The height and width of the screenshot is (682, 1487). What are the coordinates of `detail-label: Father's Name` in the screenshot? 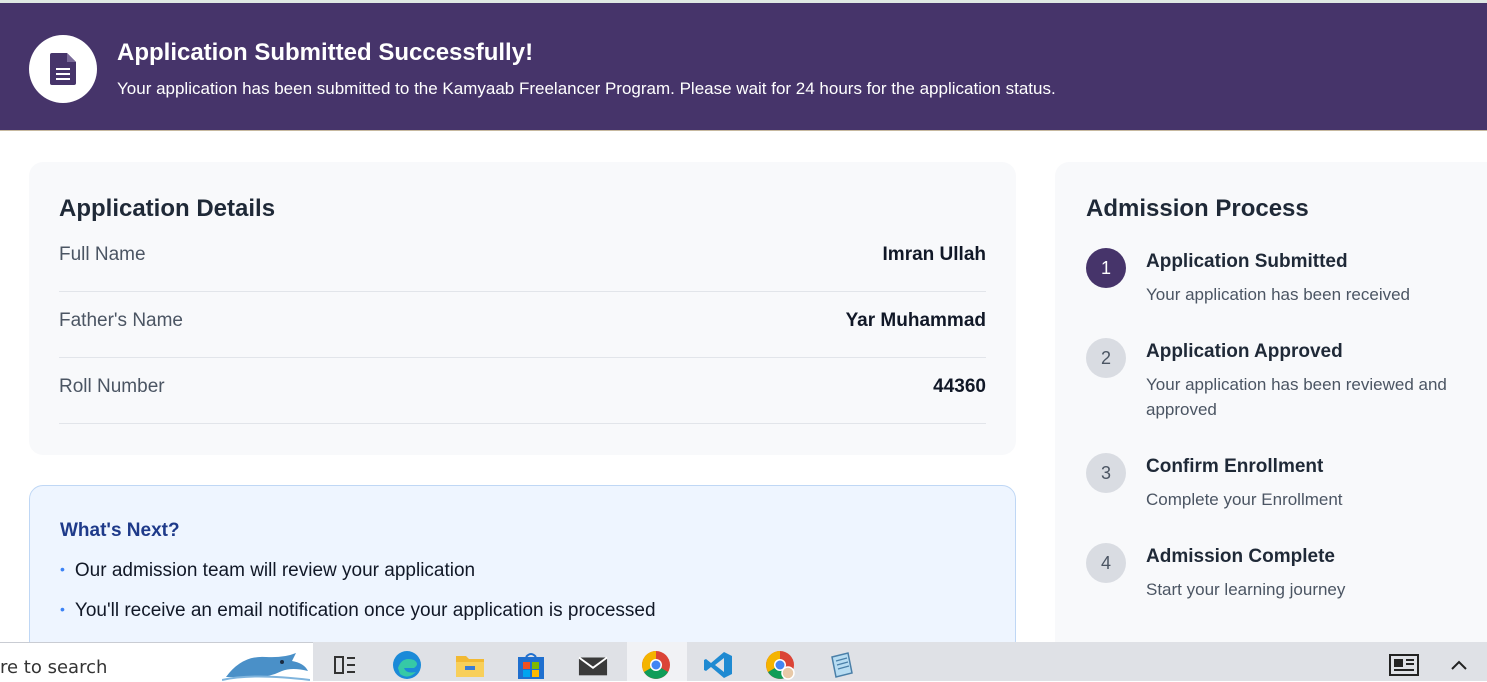 It's located at (121, 320).